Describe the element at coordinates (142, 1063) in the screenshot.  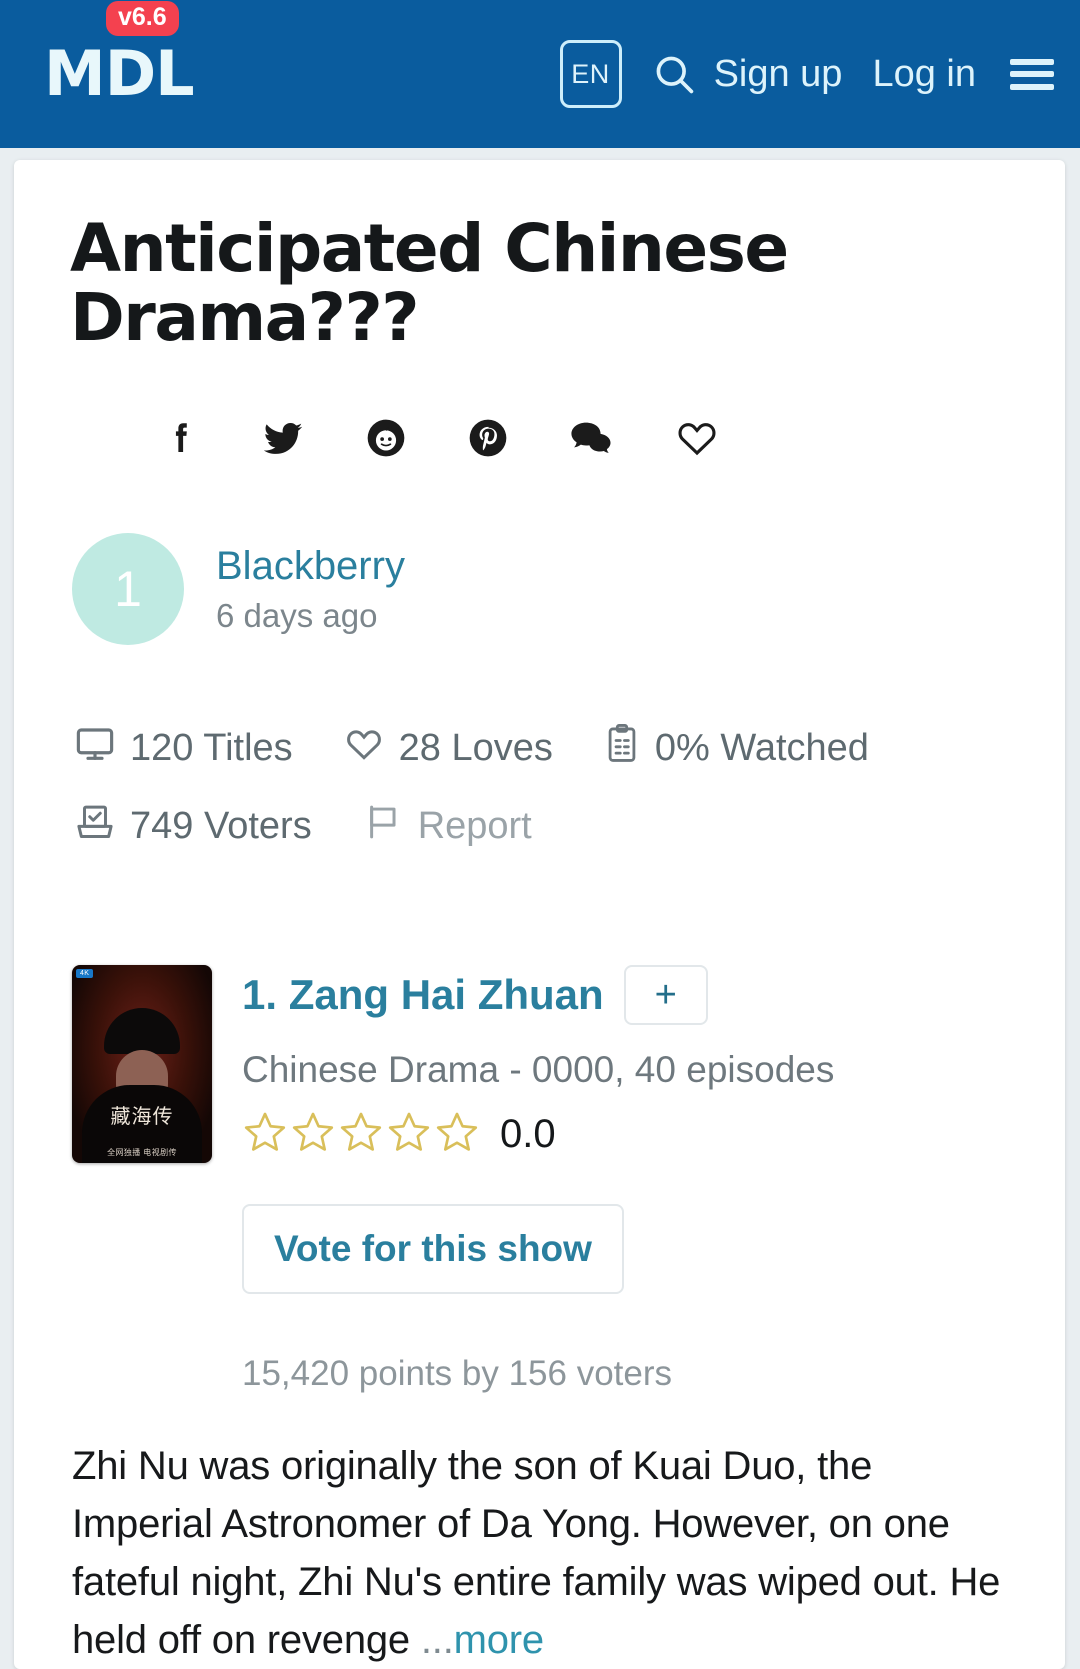
I see `drama-poster: 4K 藏海传 全网独播 电视剧传` at that location.